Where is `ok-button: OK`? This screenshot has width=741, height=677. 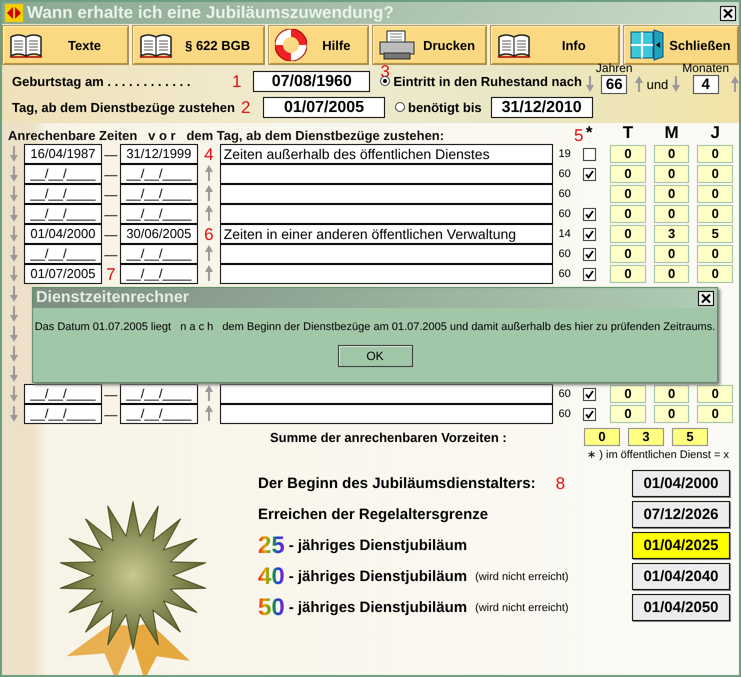 ok-button: OK is located at coordinates (375, 356).